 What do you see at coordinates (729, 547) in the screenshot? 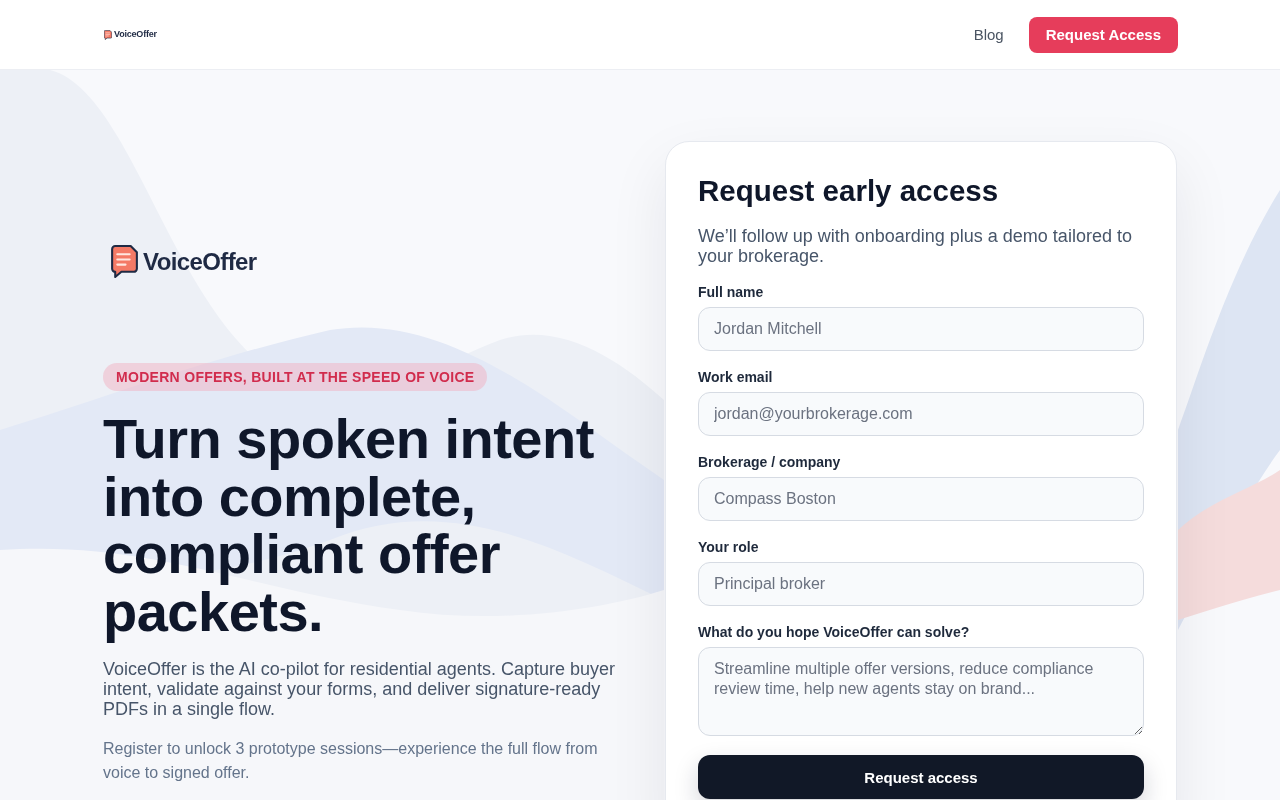
I see `field-label: Your role` at bounding box center [729, 547].